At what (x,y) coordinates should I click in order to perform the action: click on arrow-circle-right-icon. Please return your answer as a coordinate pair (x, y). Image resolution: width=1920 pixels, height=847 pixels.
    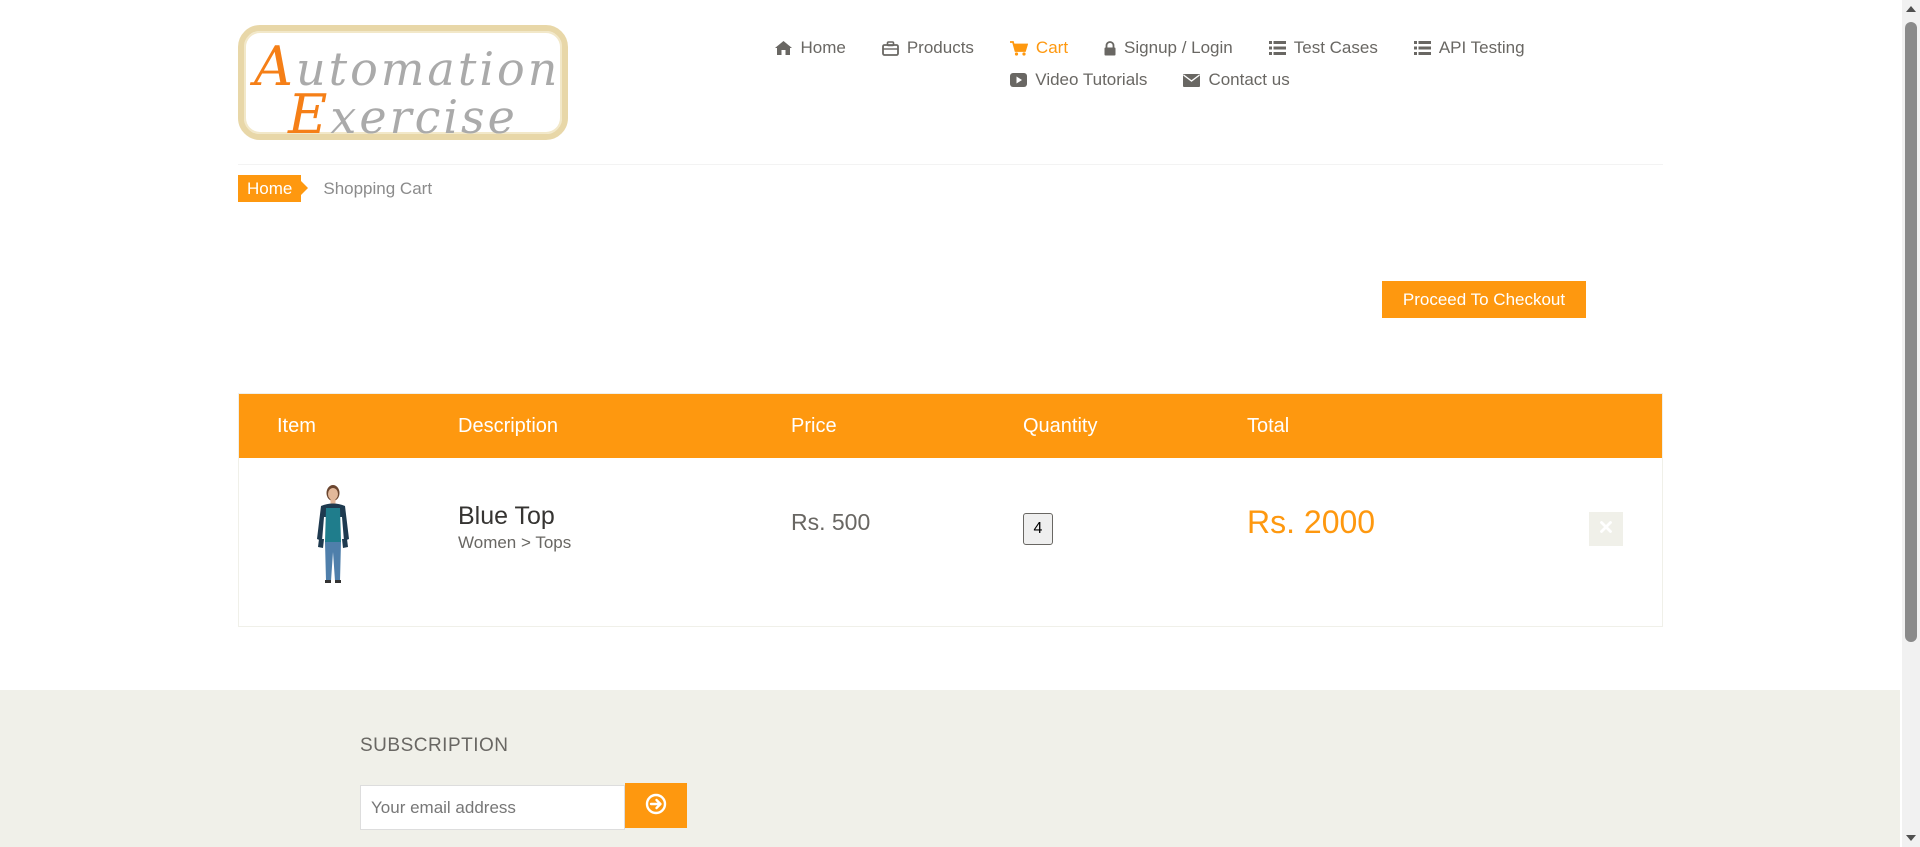
    Looking at the image, I should click on (656, 805).